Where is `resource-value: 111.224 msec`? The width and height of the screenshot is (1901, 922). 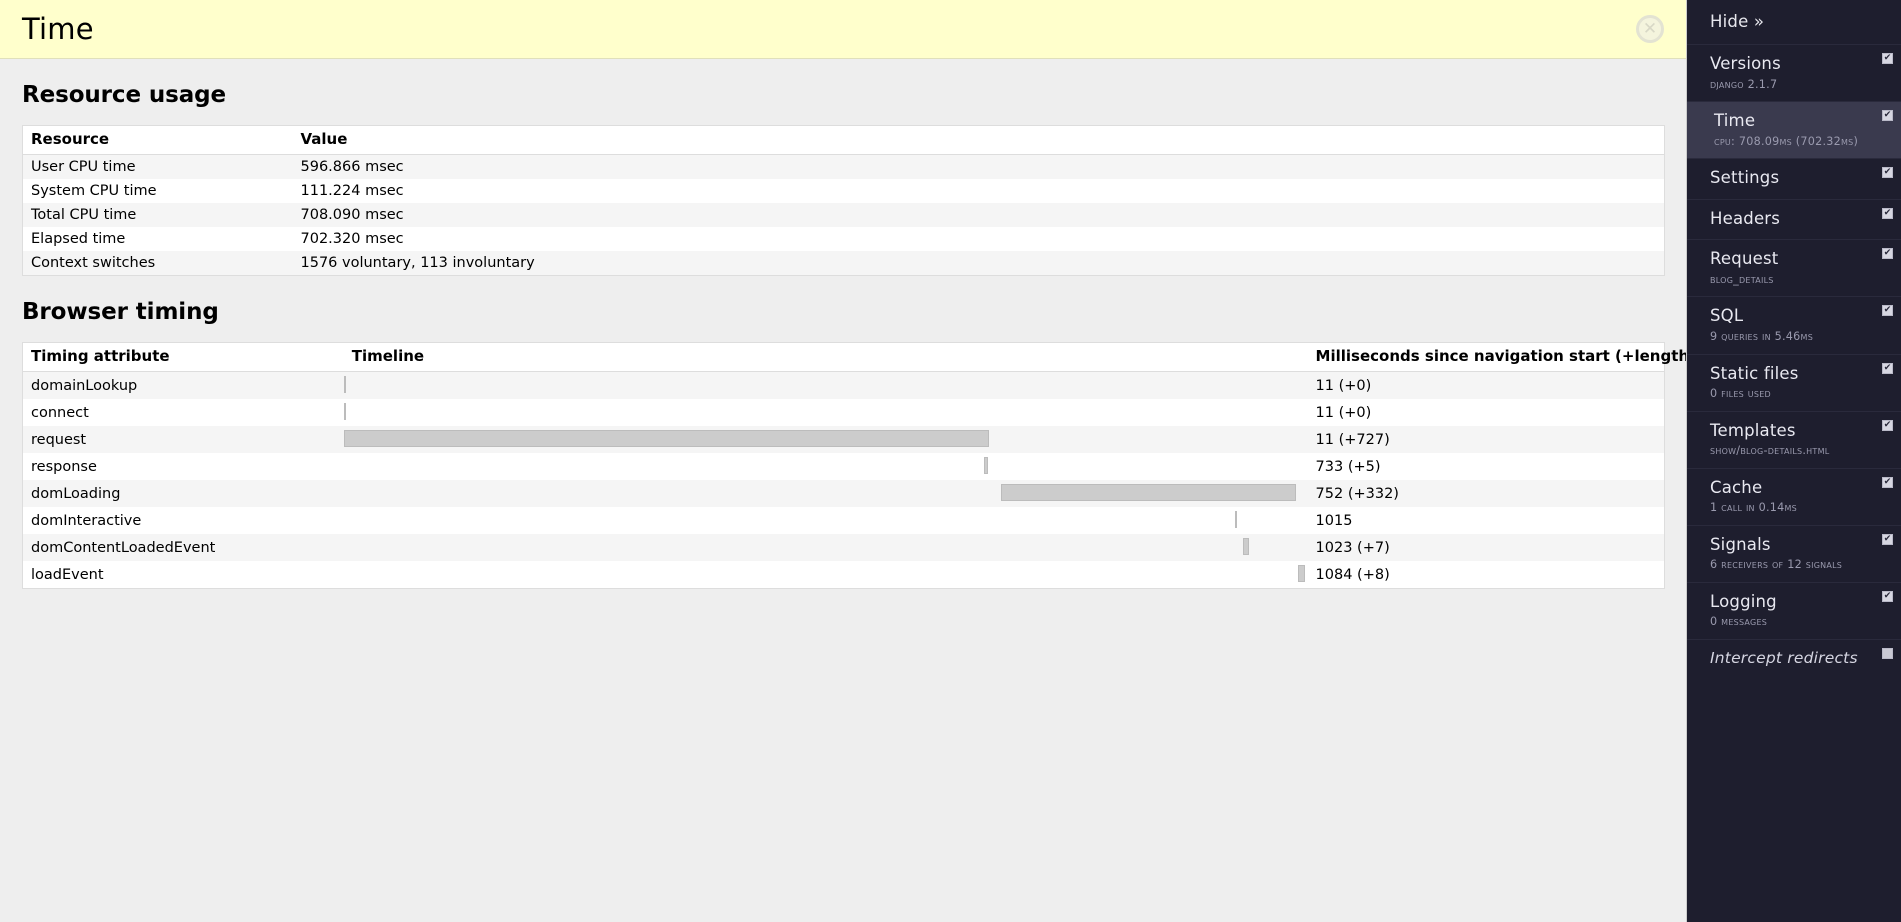 resource-value: 111.224 msec is located at coordinates (352, 191).